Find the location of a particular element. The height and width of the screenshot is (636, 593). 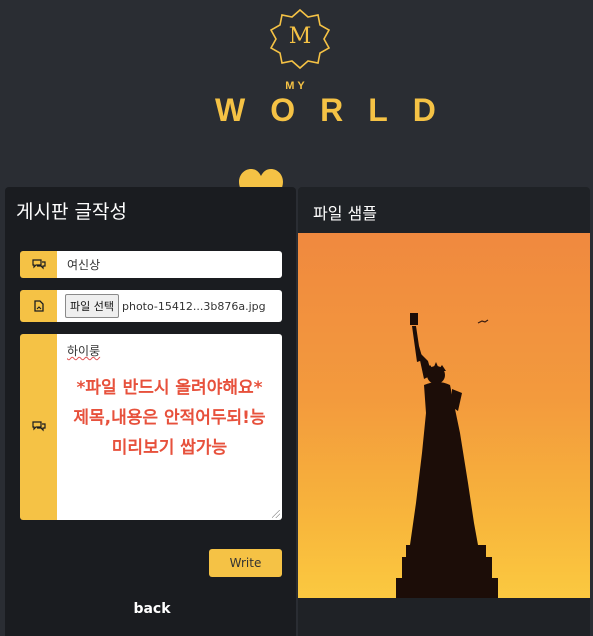

preview-title: 파일 샘플 is located at coordinates (345, 213).